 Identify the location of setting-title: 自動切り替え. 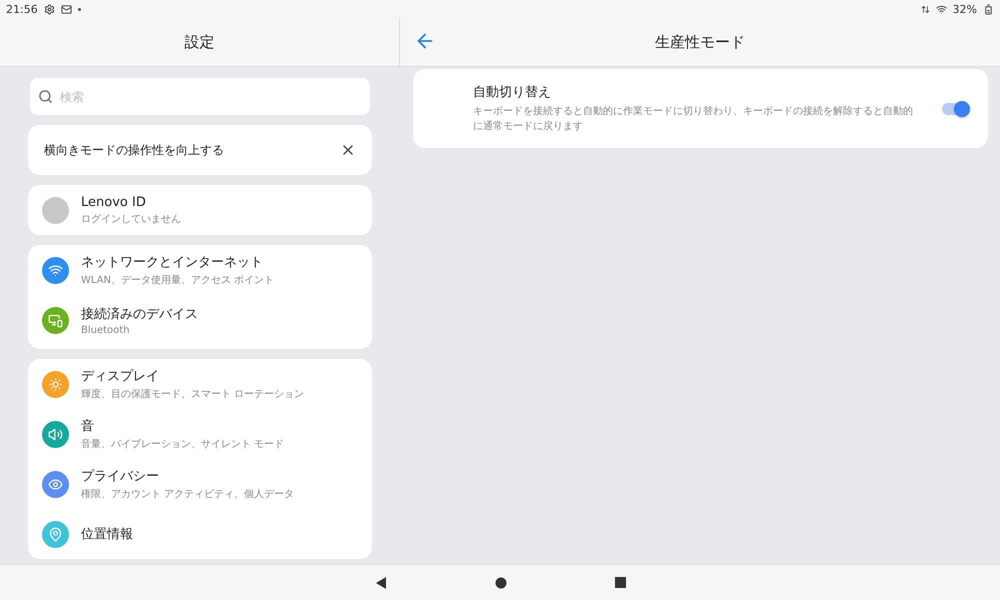
(512, 92).